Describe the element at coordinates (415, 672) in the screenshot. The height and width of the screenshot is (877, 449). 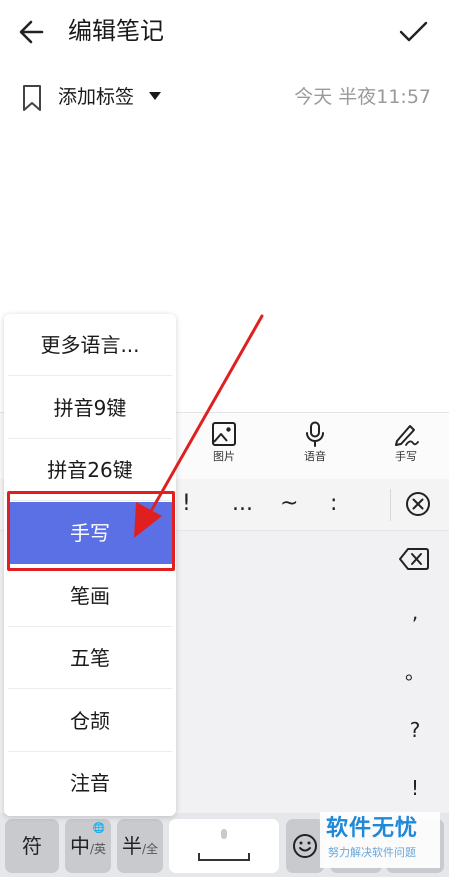
I see `period-key: 。` at that location.